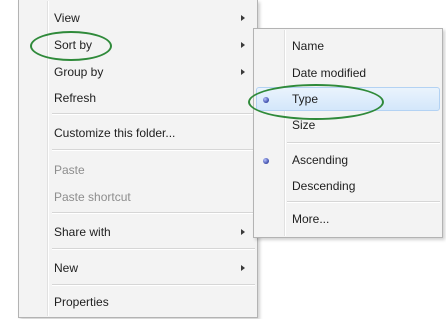 The image size is (446, 319). I want to click on submenu-item-label: Descending, so click(324, 186).